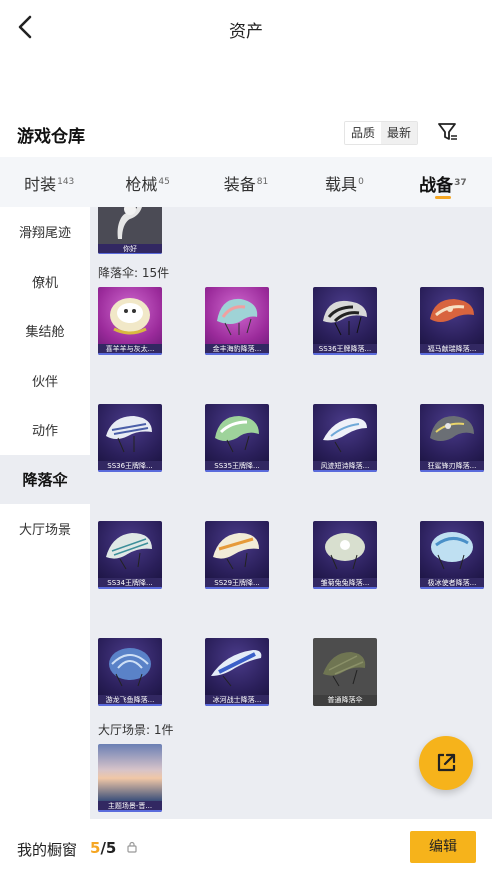 This screenshot has height=876, width=492. I want to click on category-sidebar: 滑翔尾迹 僚机 集结舱 伙伴 动作 降落伞 大厅场景, so click(45, 513).